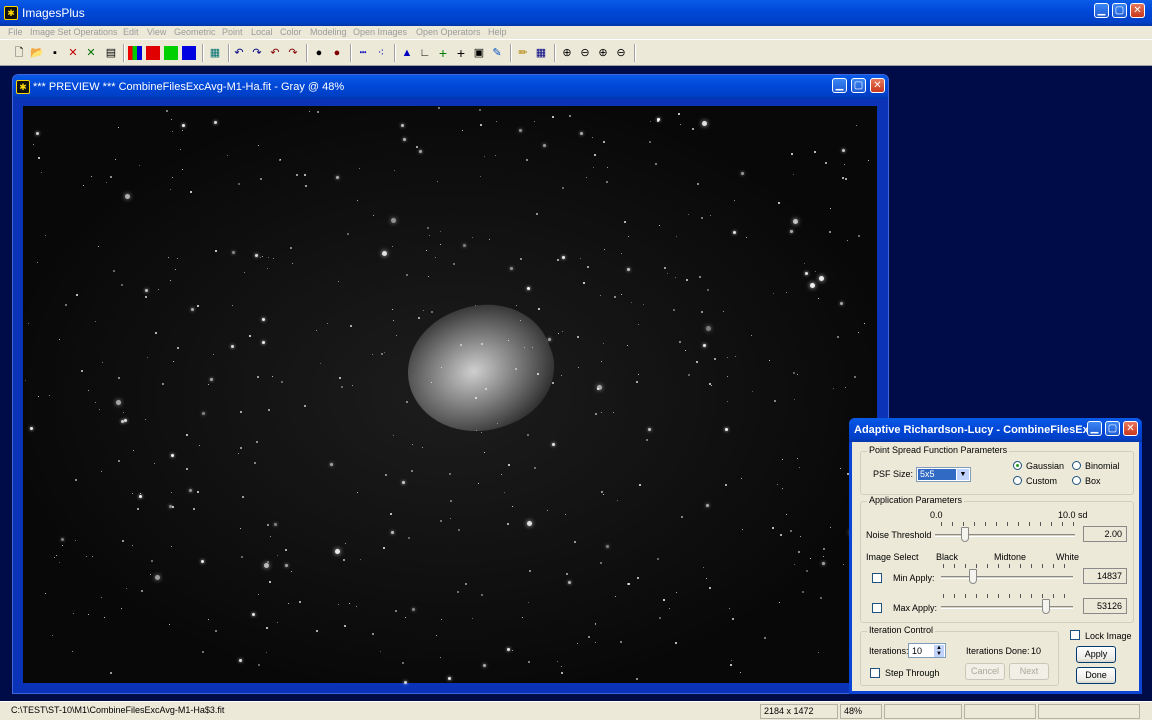 The image size is (1152, 720). I want to click on preview-maximize-button: ▢, so click(858, 85).